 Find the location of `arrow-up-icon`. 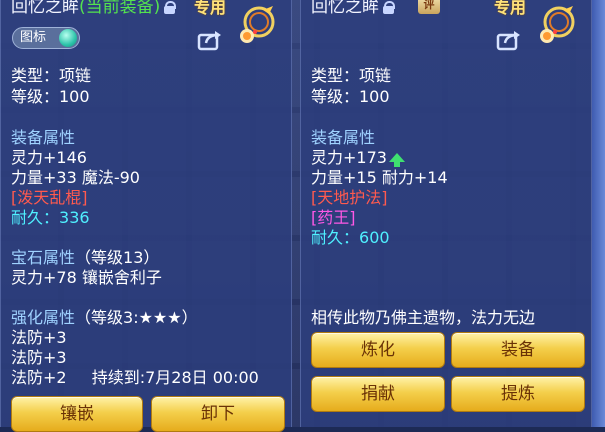

arrow-up-icon is located at coordinates (396, 160).